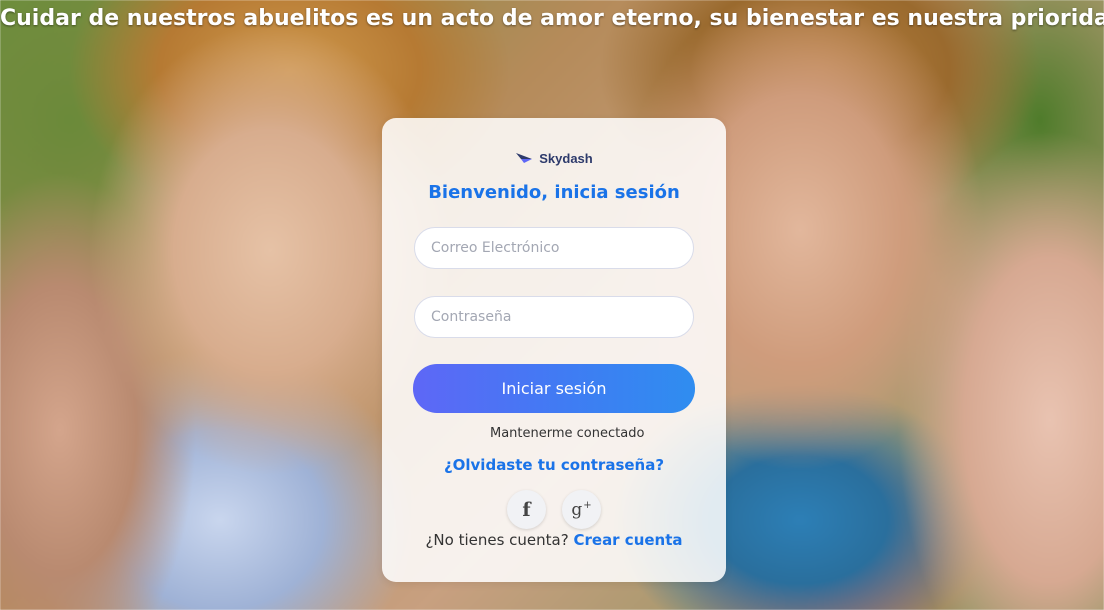 The height and width of the screenshot is (610, 1104). I want to click on create-account-link: Crear cuenta, so click(627, 540).